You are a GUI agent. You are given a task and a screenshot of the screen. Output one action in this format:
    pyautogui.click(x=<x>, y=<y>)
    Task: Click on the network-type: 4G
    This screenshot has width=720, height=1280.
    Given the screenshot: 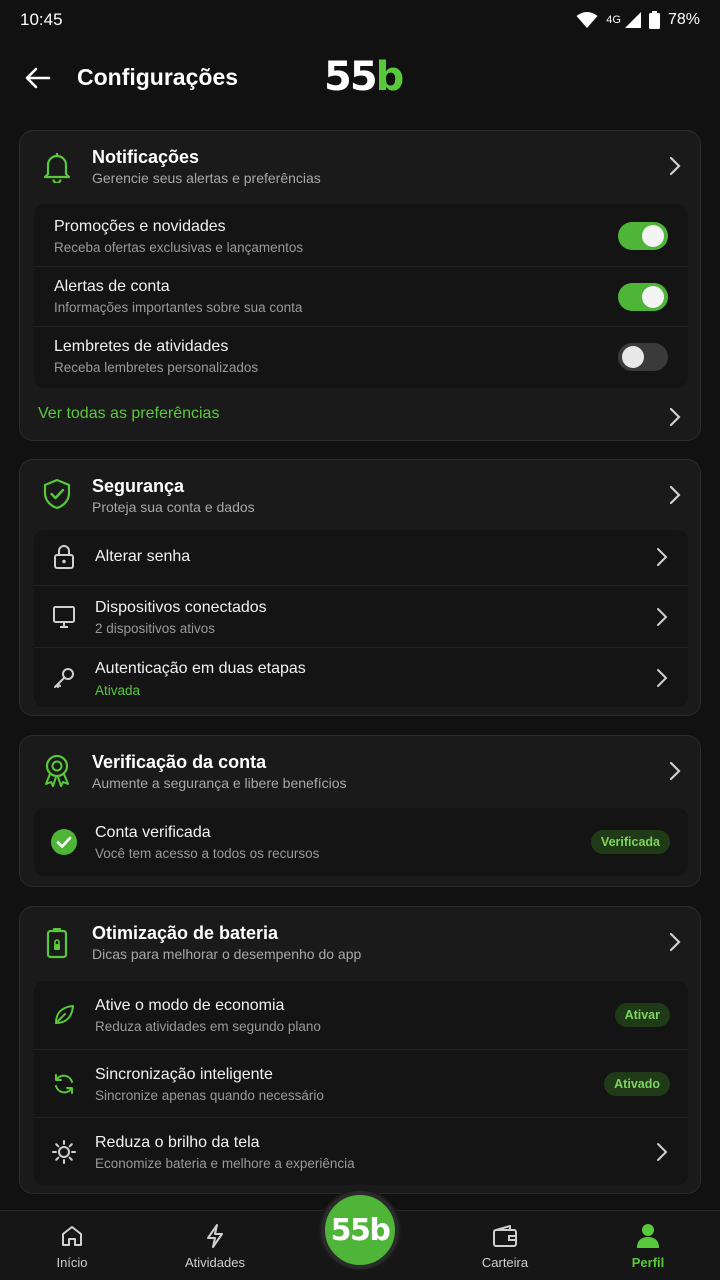 What is the action you would take?
    pyautogui.click(x=613, y=20)
    